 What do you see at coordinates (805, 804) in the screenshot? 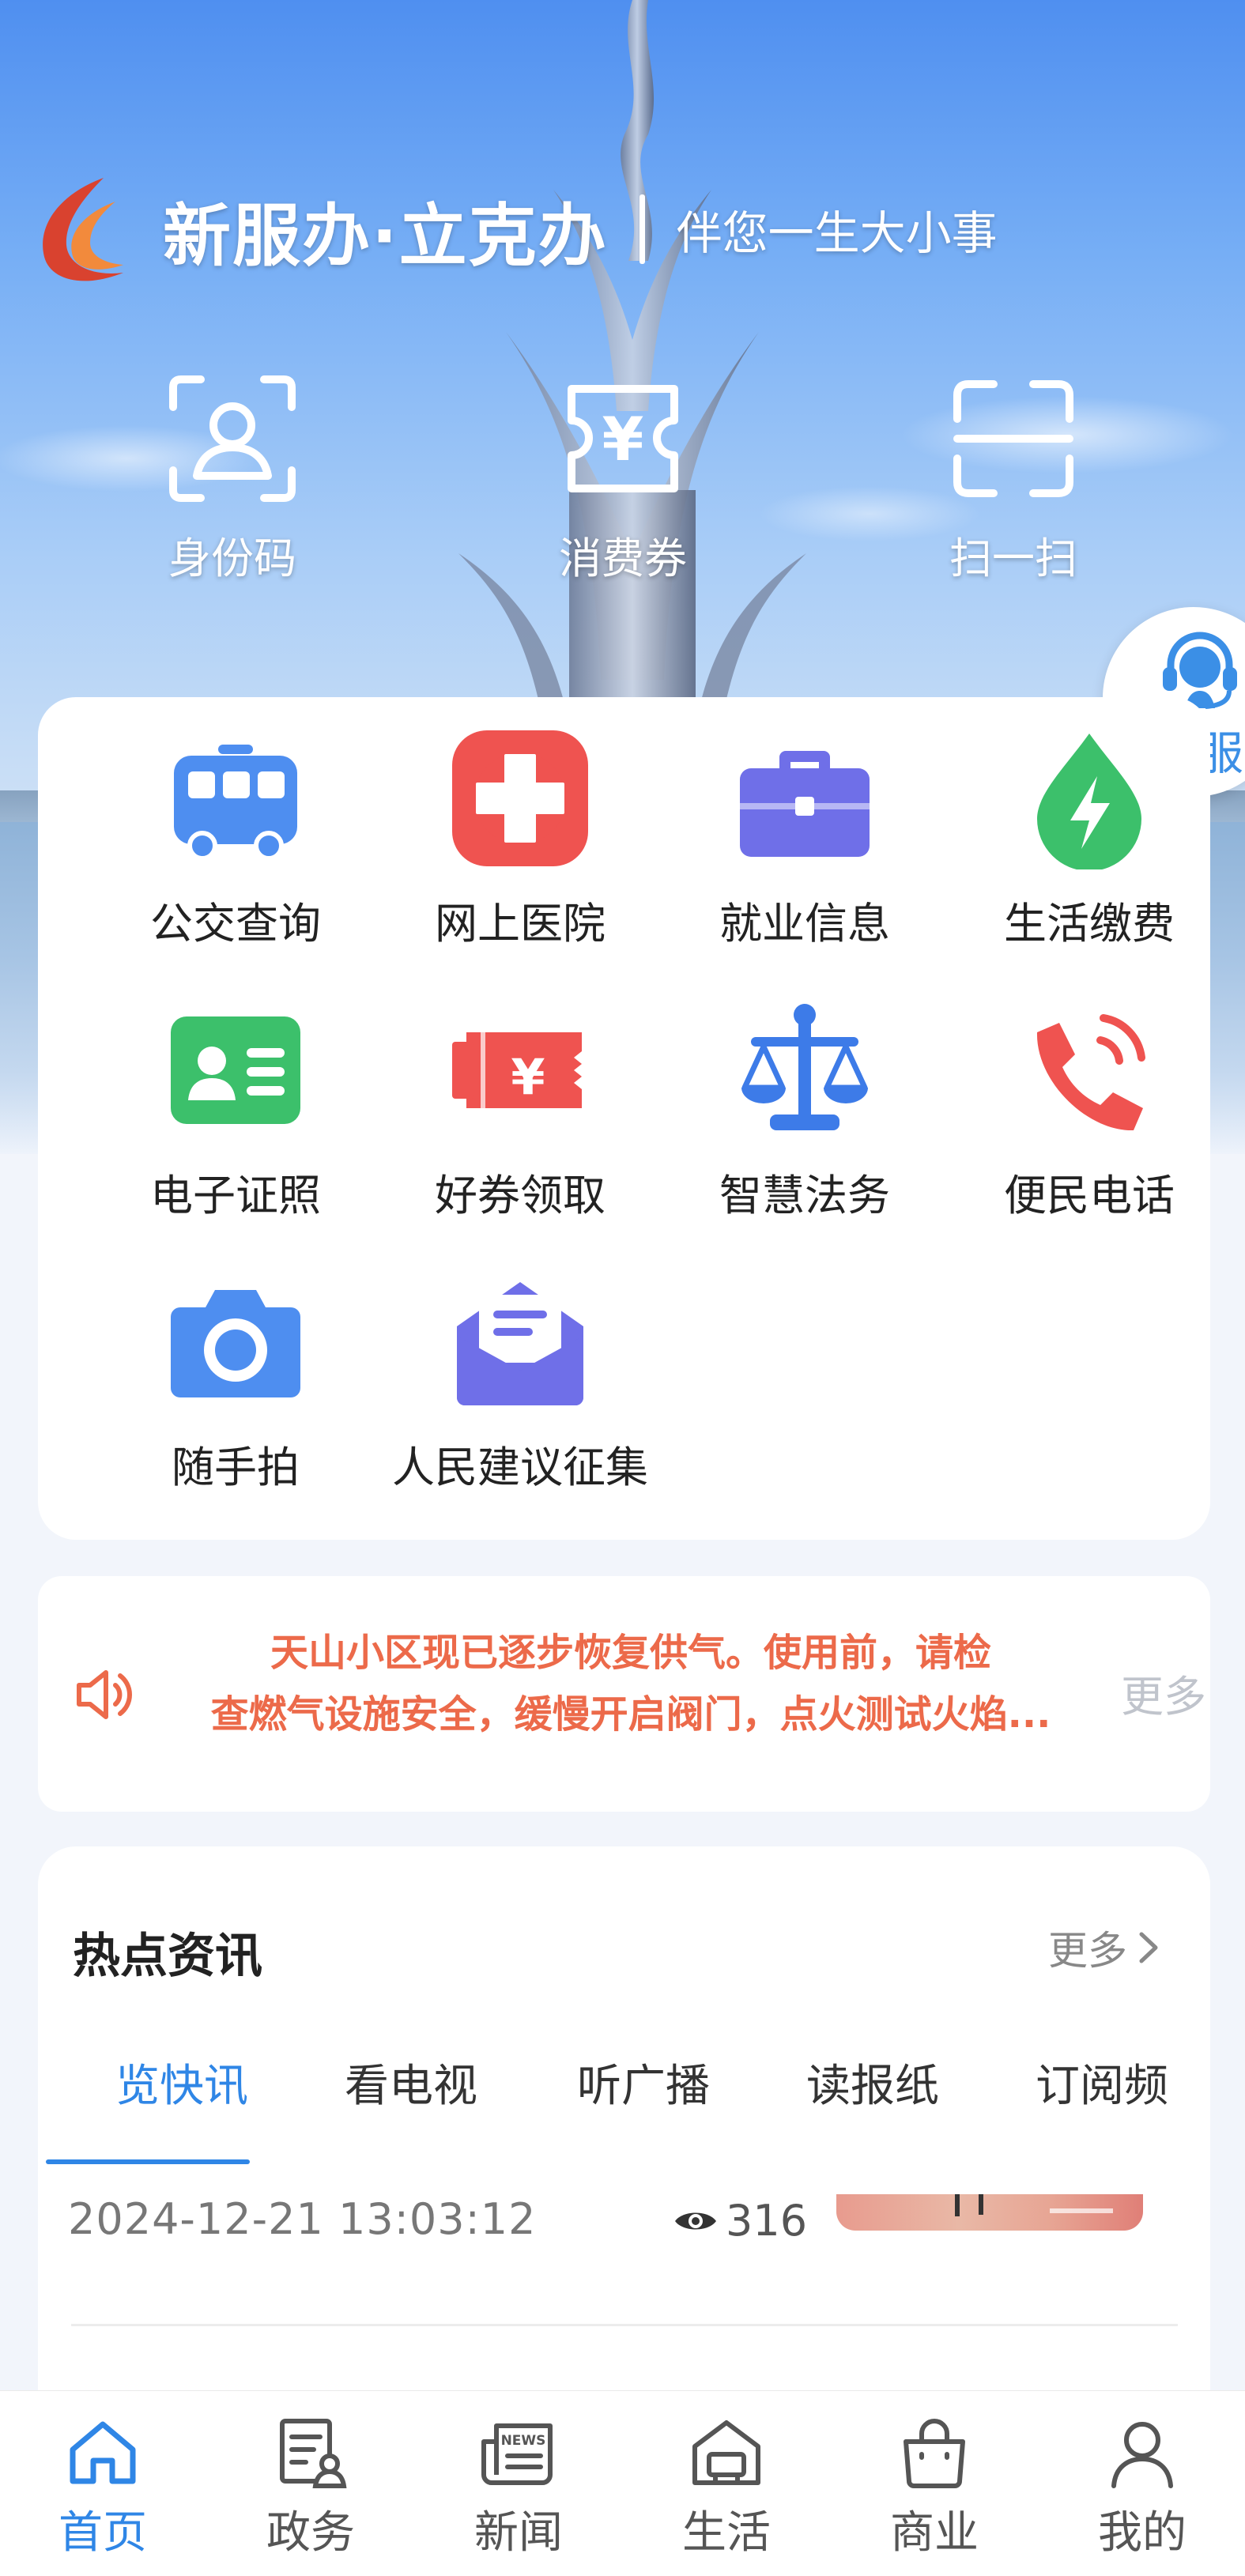
I see `briefcase-icon` at bounding box center [805, 804].